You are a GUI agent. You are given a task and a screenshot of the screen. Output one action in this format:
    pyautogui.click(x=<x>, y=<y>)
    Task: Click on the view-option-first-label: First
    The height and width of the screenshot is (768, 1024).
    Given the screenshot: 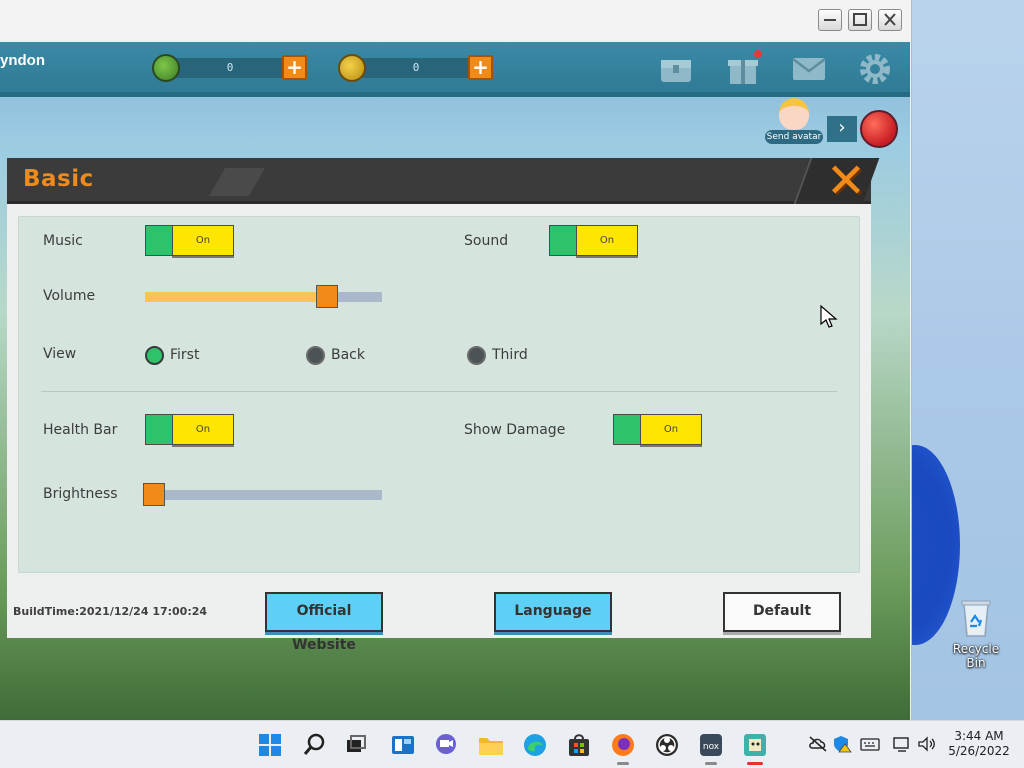 What is the action you would take?
    pyautogui.click(x=185, y=355)
    